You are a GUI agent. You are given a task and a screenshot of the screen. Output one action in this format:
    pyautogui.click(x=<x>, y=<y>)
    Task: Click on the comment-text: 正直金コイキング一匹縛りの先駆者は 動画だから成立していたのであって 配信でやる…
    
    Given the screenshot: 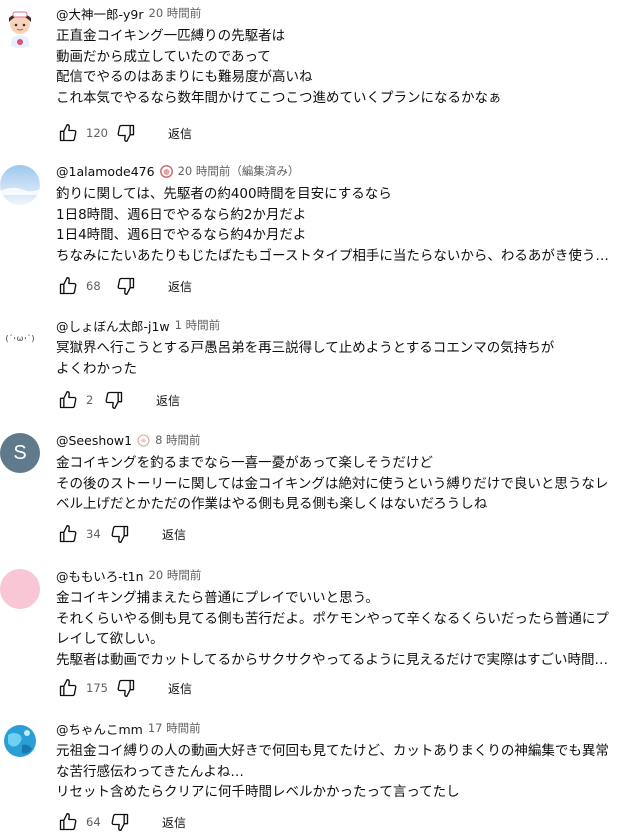 What is the action you would take?
    pyautogui.click(x=337, y=67)
    